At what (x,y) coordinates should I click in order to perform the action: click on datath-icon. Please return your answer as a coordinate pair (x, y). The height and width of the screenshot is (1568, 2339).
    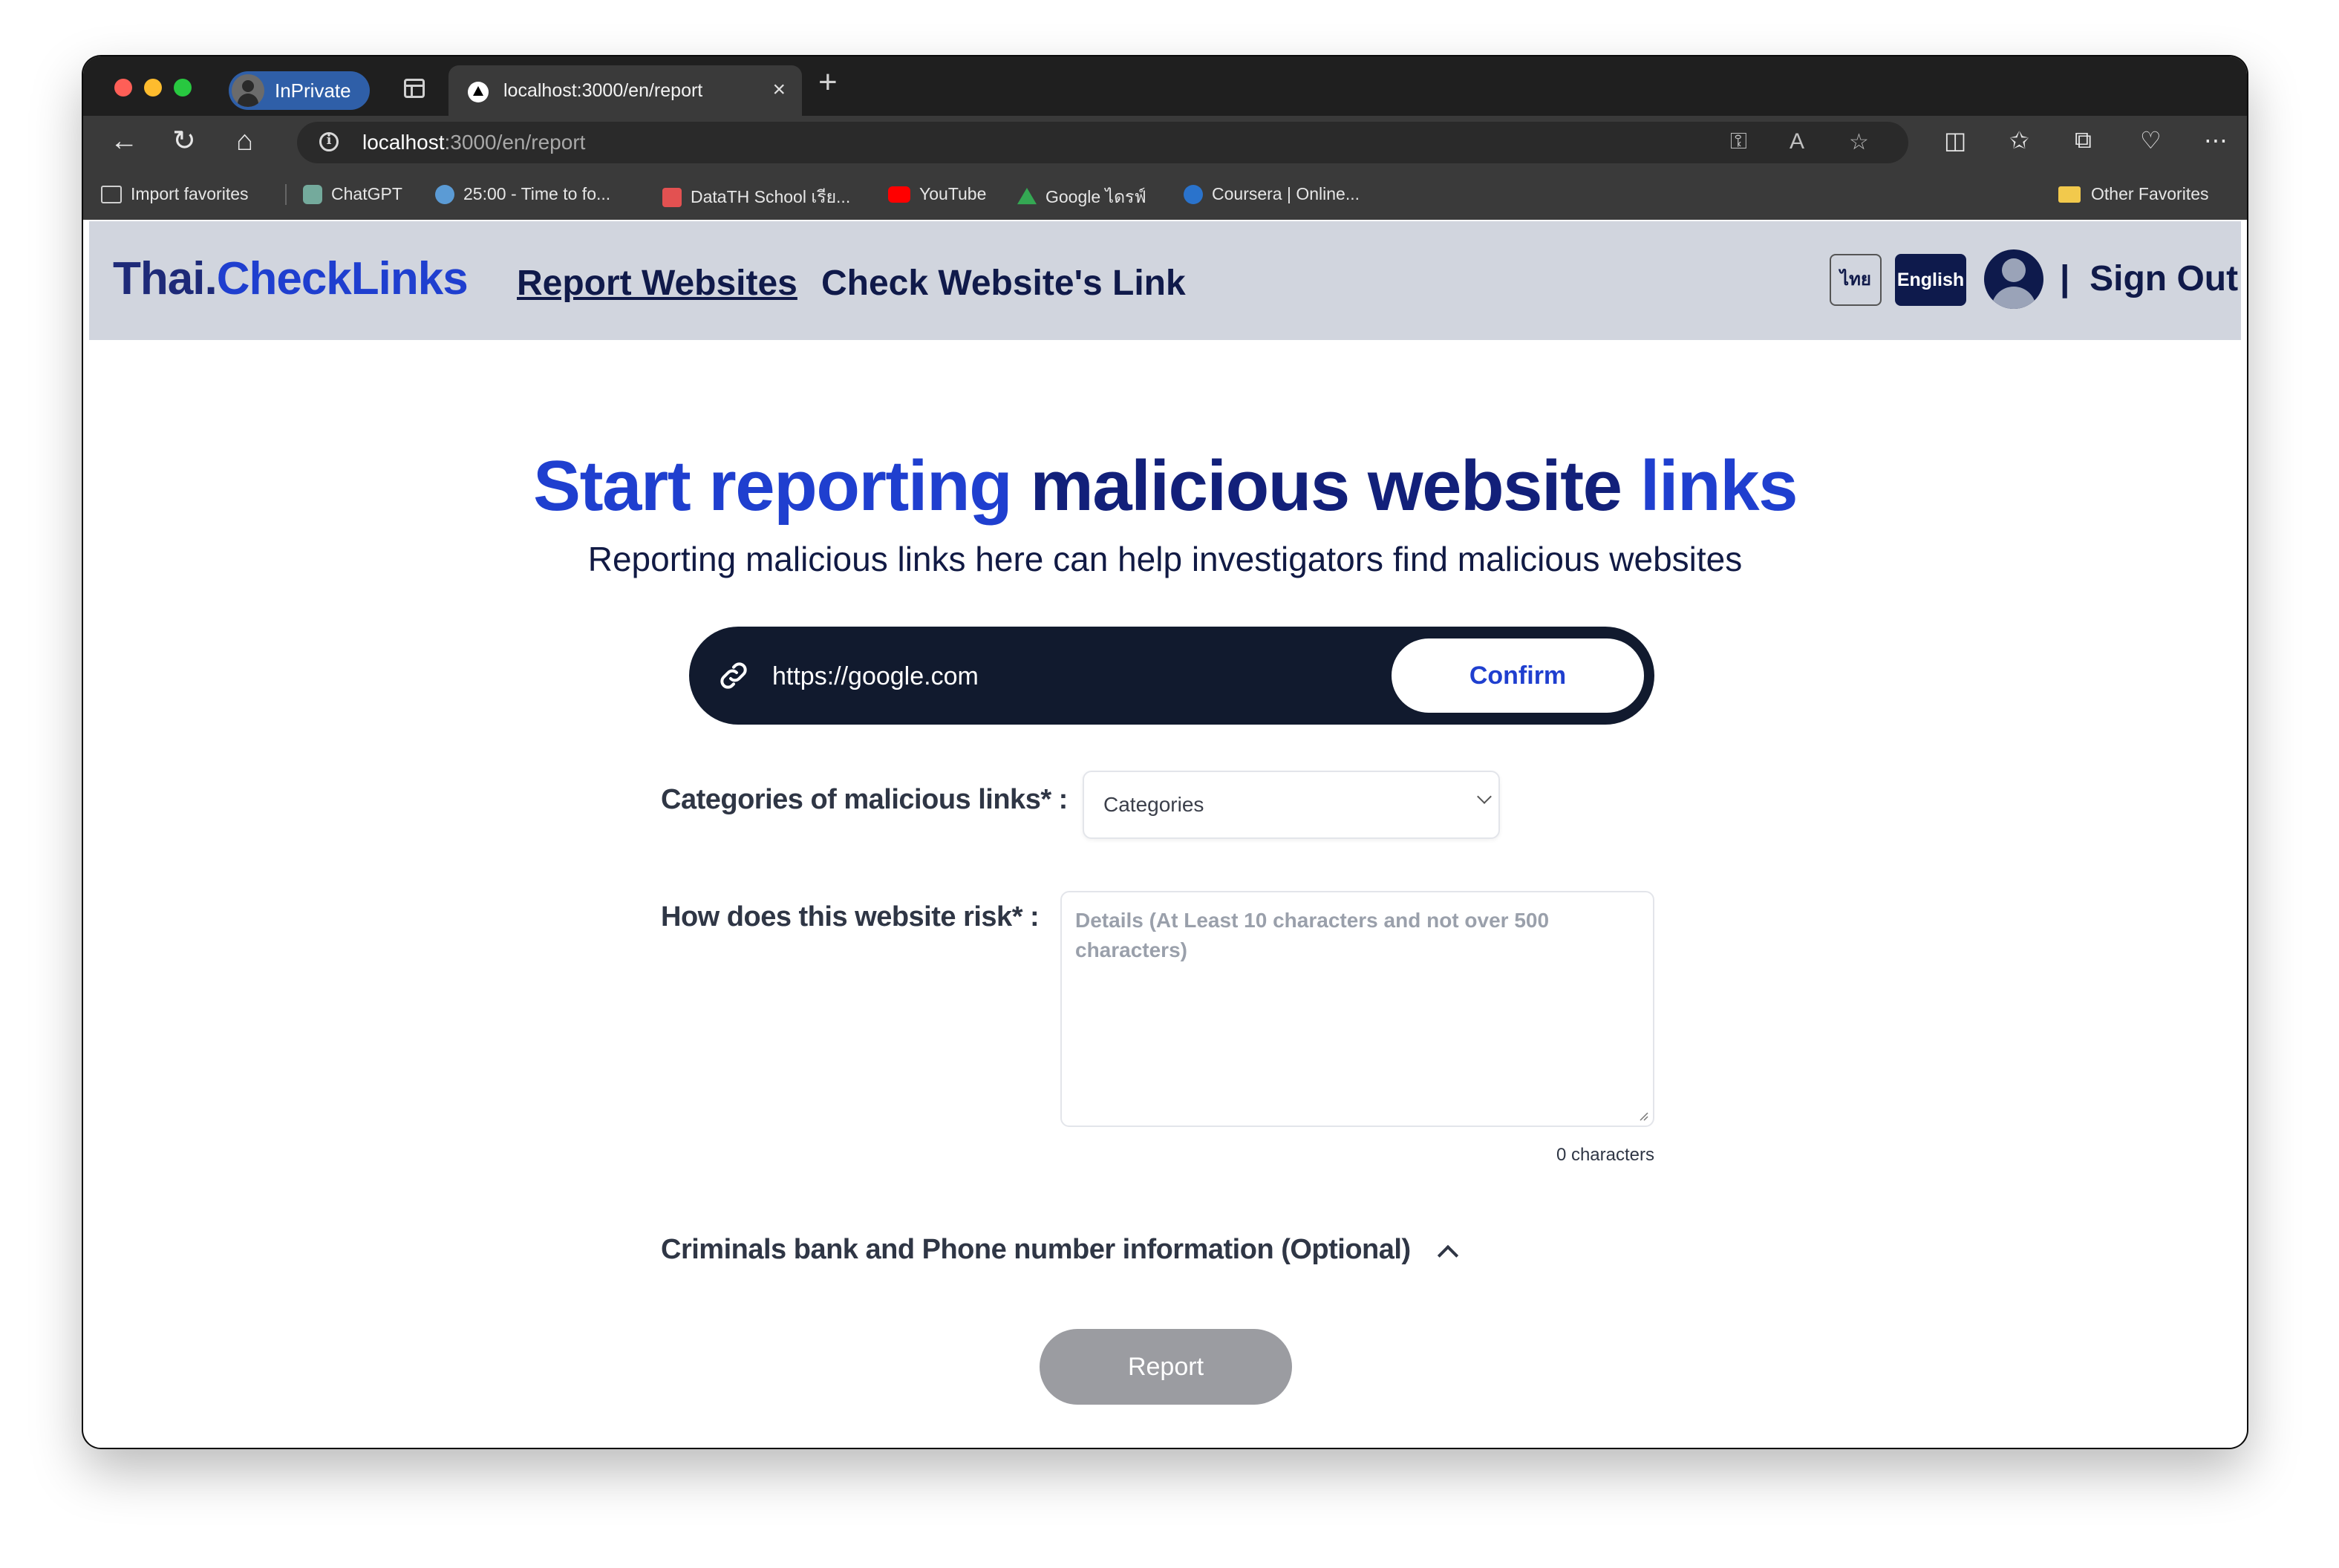
    Looking at the image, I should click on (672, 197).